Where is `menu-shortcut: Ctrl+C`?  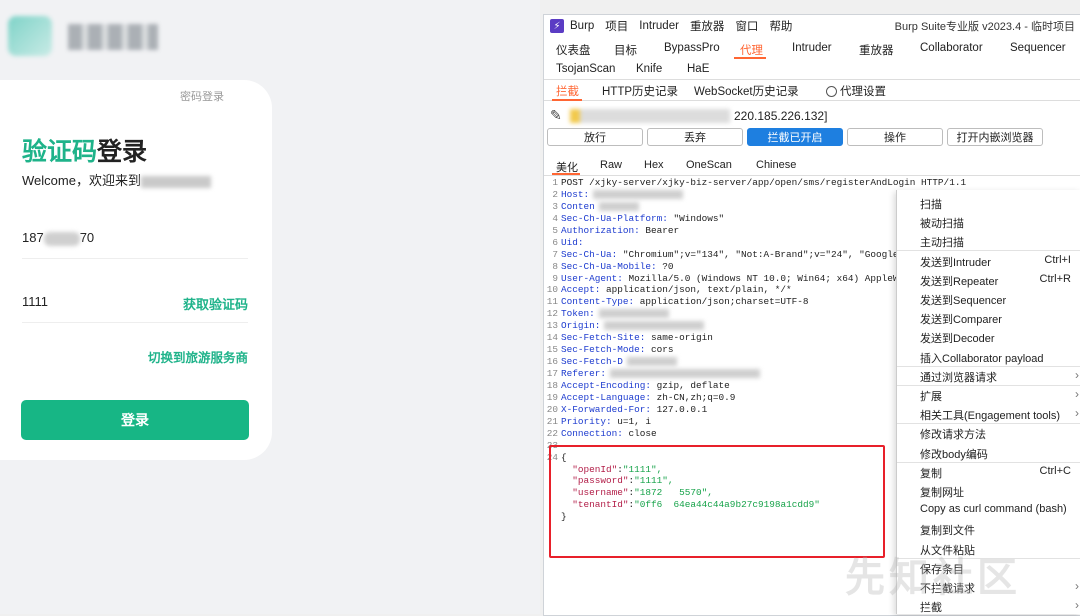
menu-shortcut: Ctrl+C is located at coordinates (1055, 470).